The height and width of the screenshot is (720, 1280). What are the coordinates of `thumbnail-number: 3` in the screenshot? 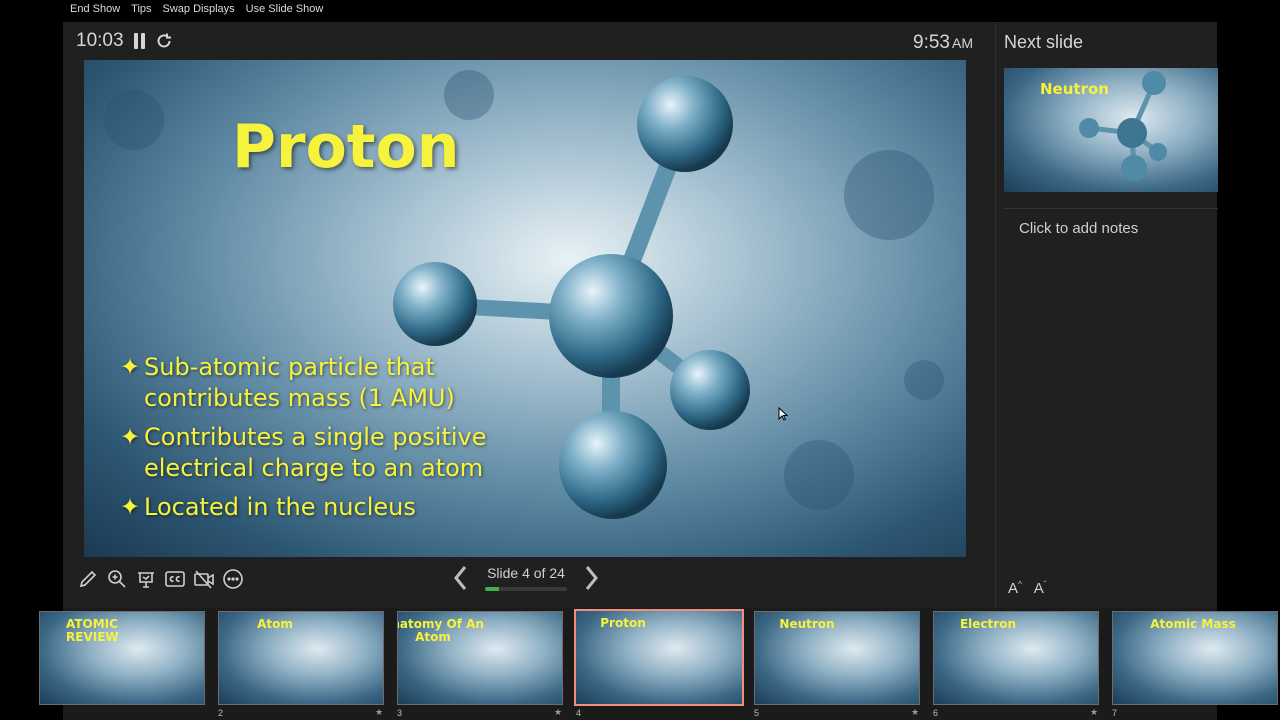 It's located at (400, 713).